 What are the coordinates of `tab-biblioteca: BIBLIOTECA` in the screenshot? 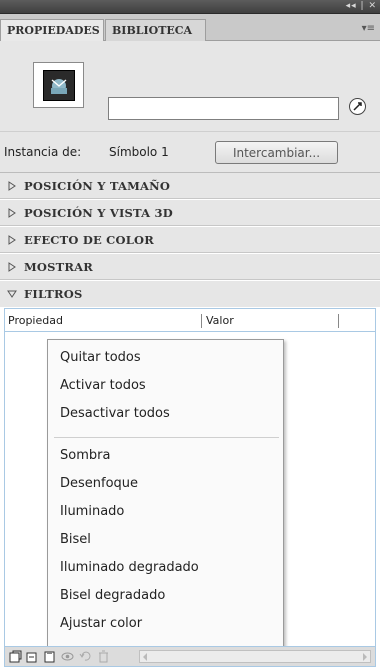 It's located at (155, 30).